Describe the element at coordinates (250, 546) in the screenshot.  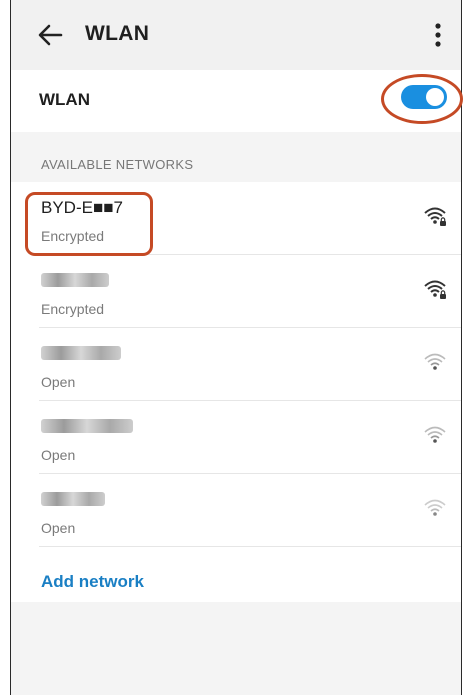
I see `divider` at that location.